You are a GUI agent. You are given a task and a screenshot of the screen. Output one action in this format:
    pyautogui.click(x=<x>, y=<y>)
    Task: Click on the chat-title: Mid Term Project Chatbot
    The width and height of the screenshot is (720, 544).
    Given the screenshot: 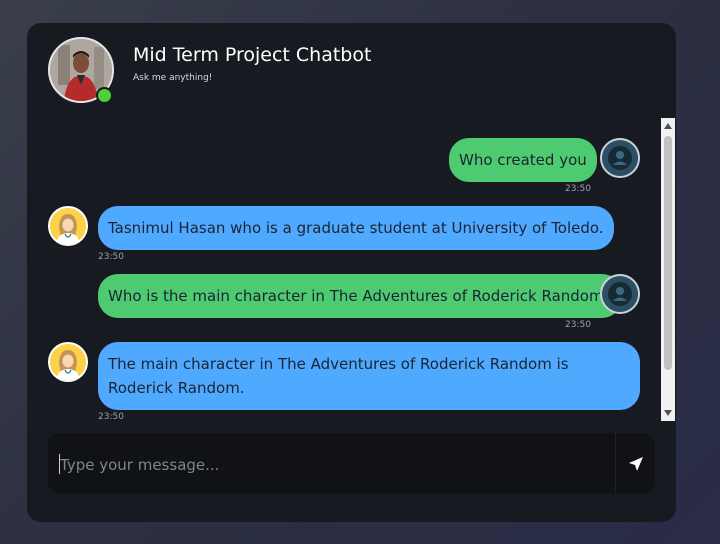 What is the action you would take?
    pyautogui.click(x=252, y=55)
    